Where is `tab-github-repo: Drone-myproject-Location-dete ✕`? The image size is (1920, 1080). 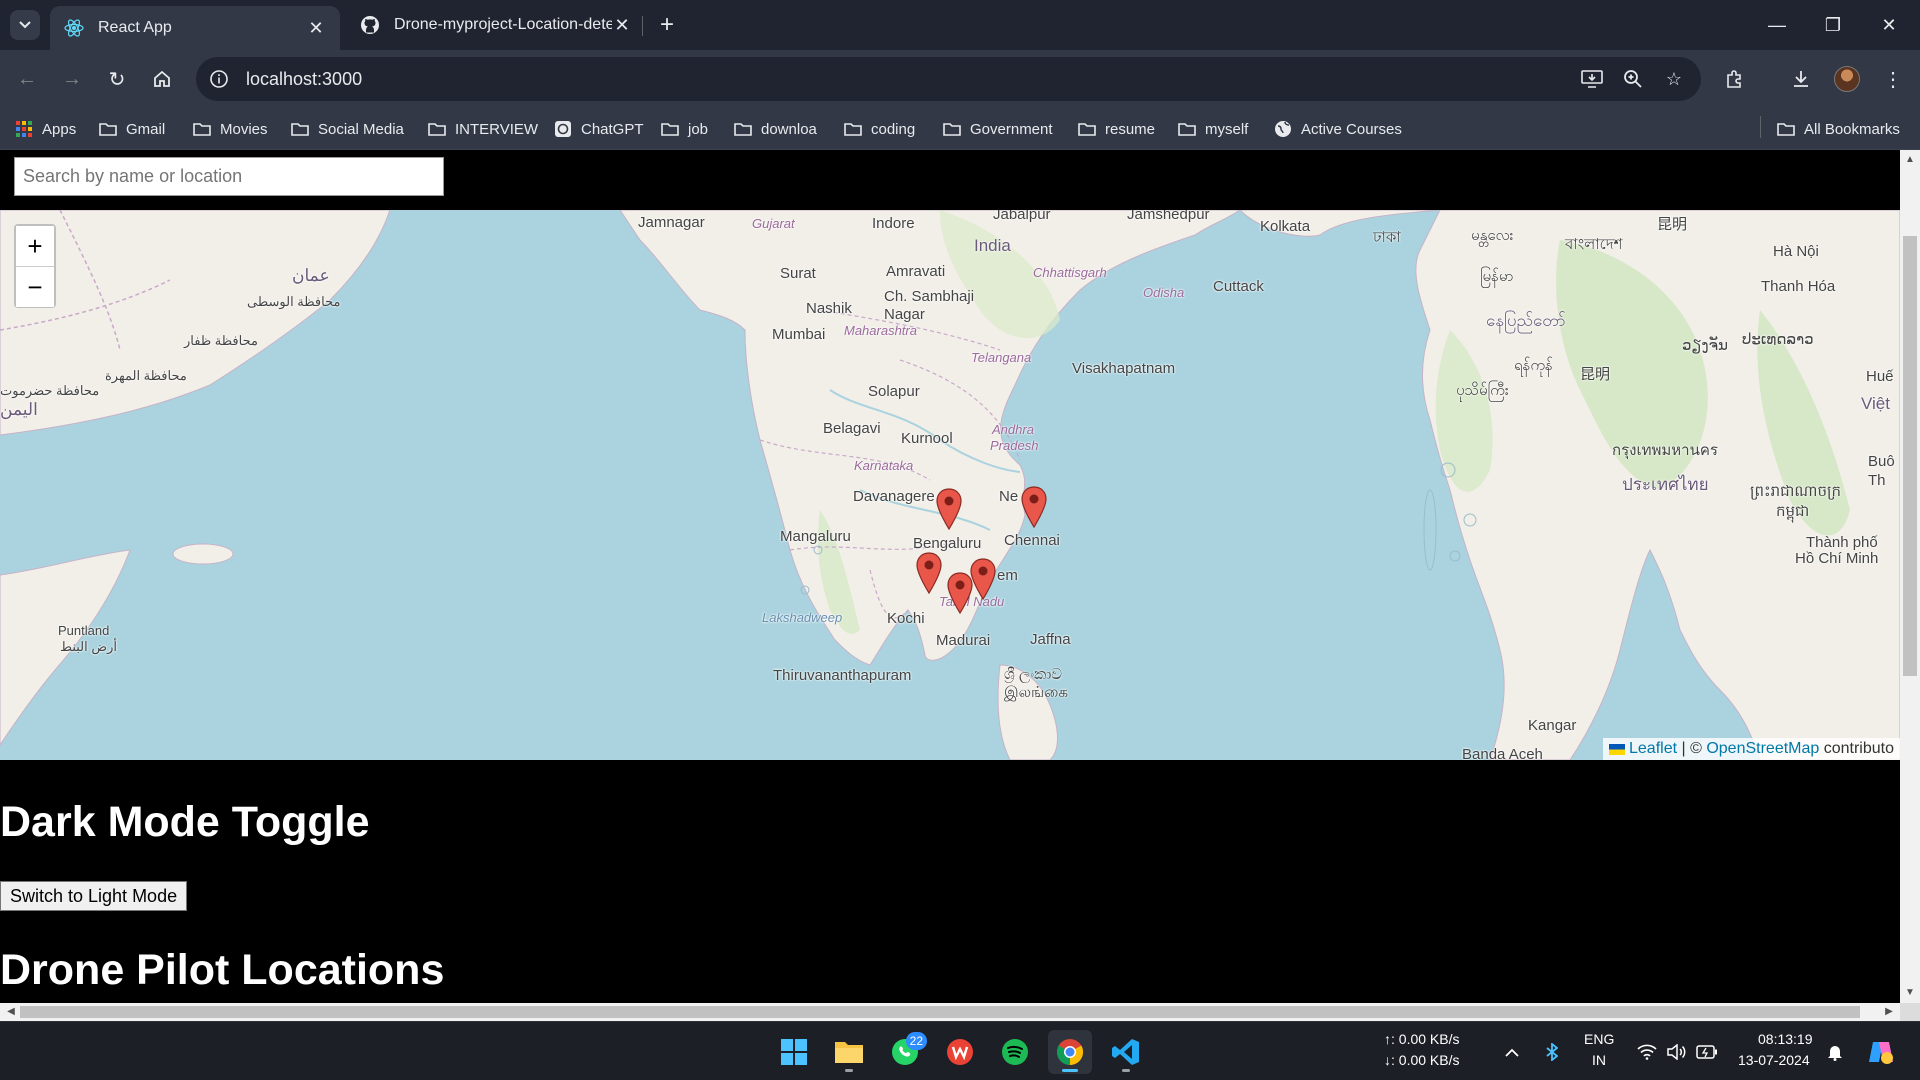
tab-github-repo: Drone-myproject-Location-dete ✕ is located at coordinates (496, 25).